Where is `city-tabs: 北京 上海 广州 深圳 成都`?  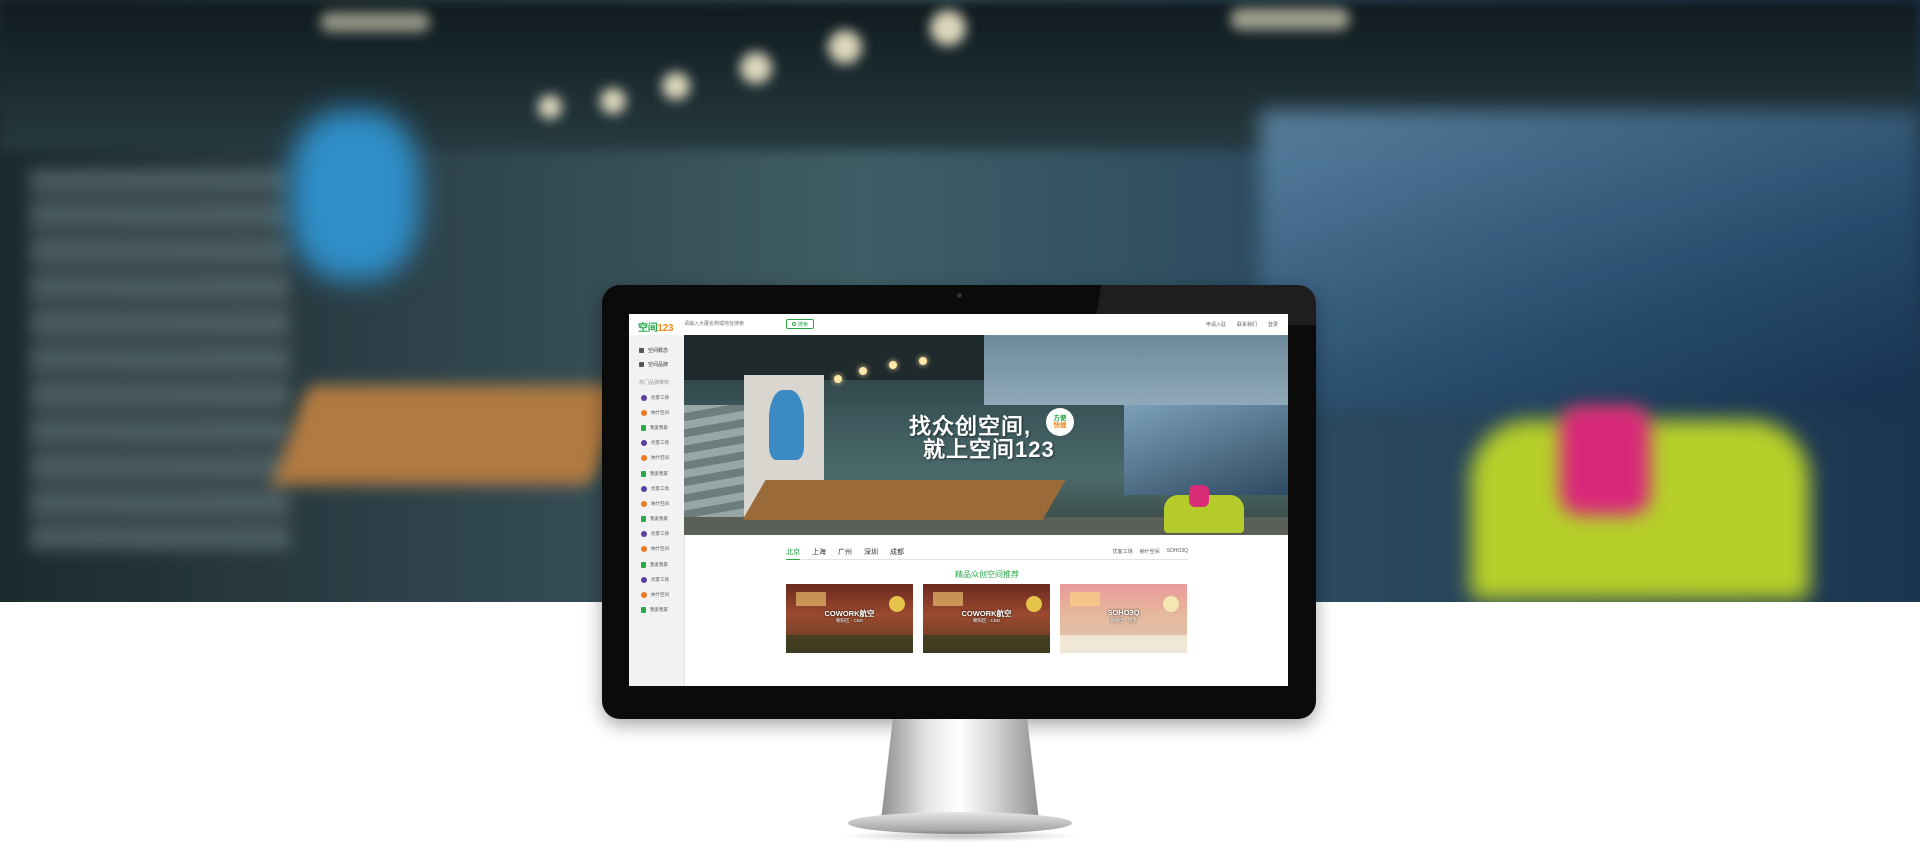
city-tabs: 北京 上海 广州 深圳 成都 is located at coordinates (845, 553).